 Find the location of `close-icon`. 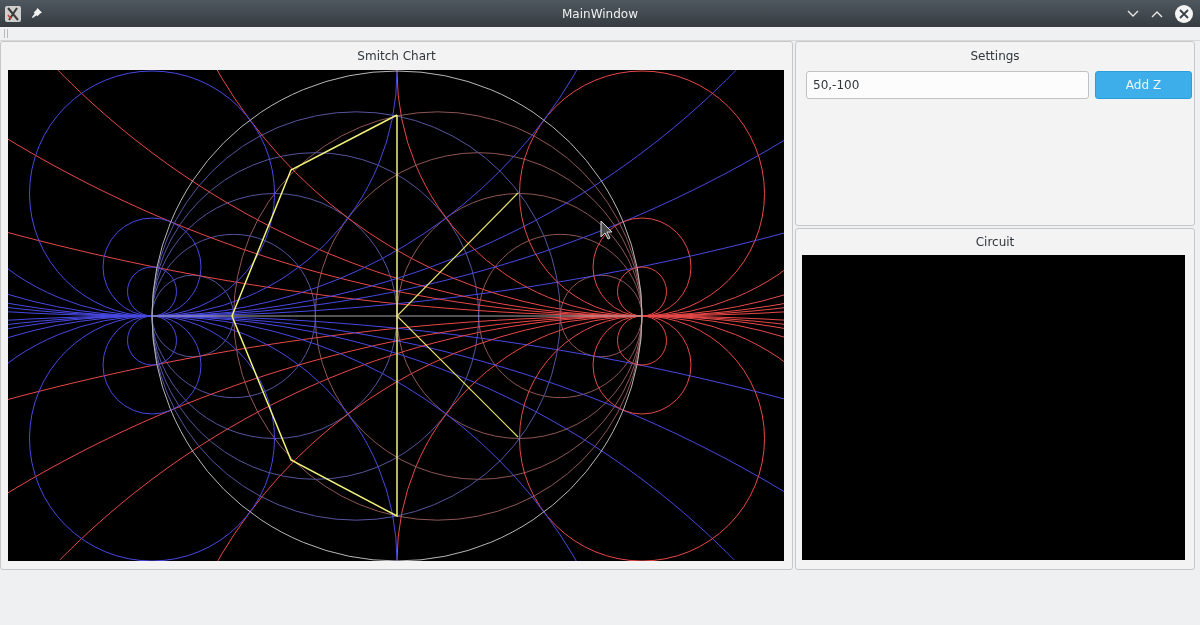

close-icon is located at coordinates (1184, 13).